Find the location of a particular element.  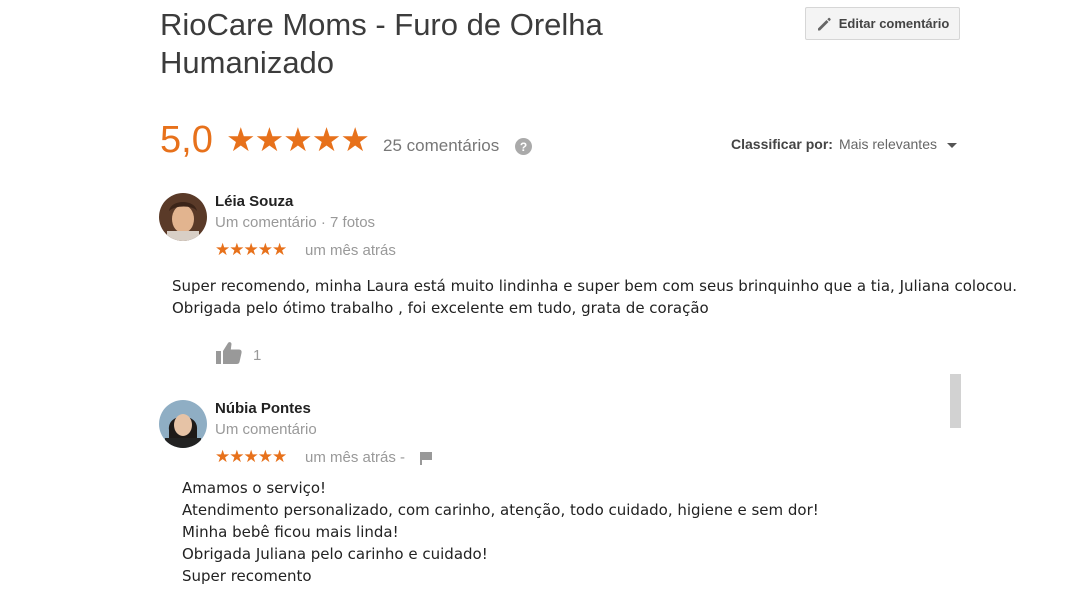

review-text-line: Amamos o serviço! is located at coordinates (254, 488).